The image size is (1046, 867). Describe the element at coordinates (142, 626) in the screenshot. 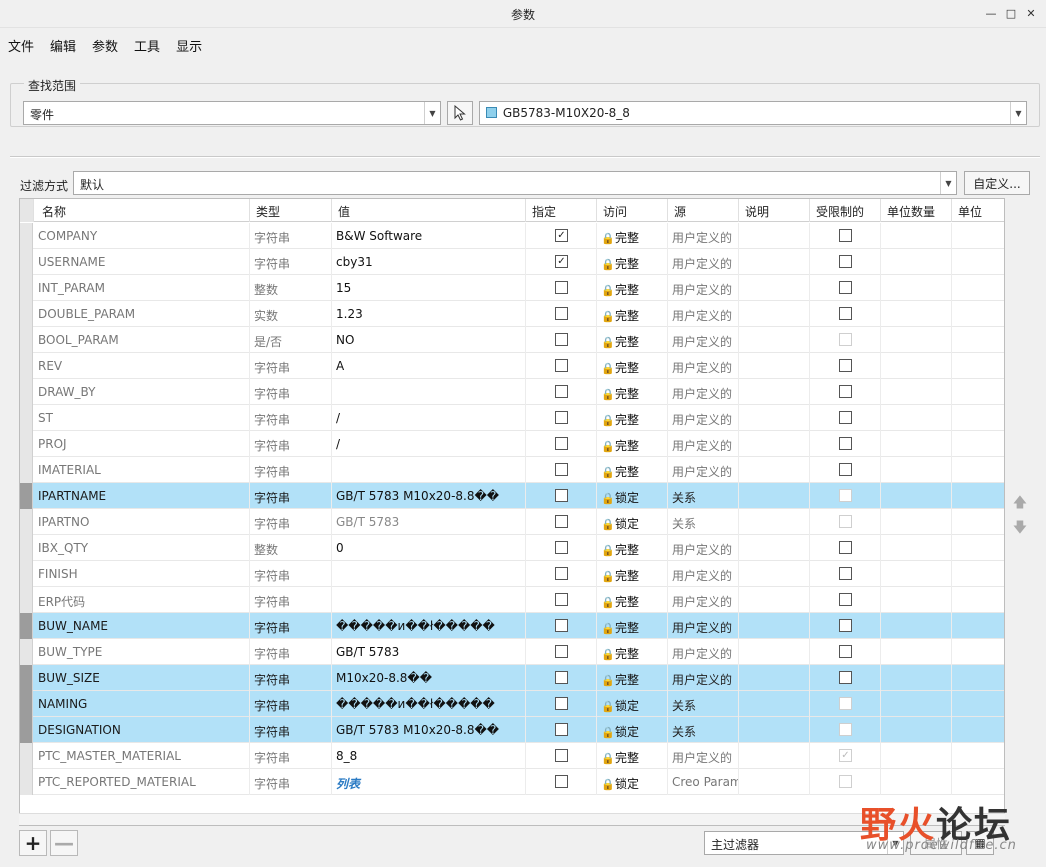

I see `param-name: BUW_NAME` at that location.